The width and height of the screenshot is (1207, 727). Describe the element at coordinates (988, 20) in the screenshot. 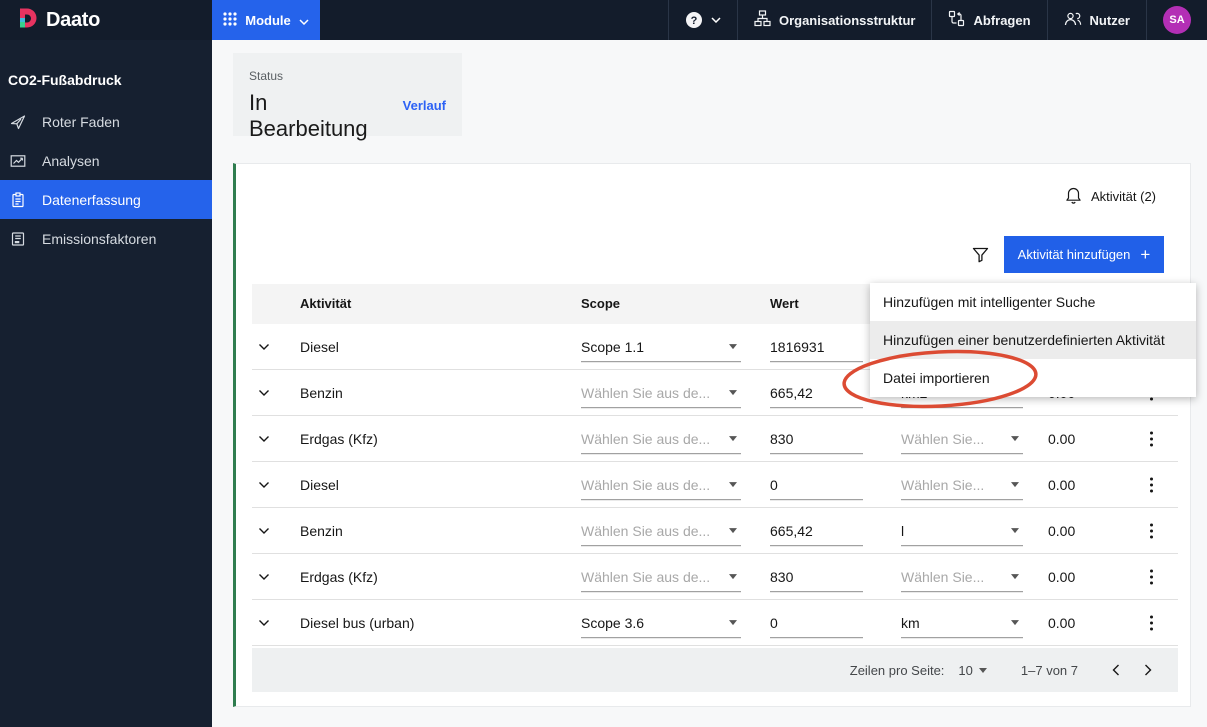

I see `nav-abfragen: Abfragen` at that location.